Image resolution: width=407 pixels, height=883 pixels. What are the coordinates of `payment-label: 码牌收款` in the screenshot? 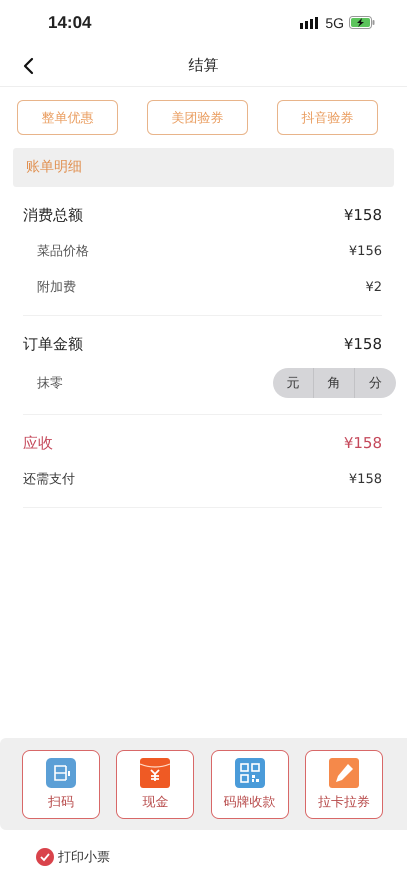 It's located at (250, 802).